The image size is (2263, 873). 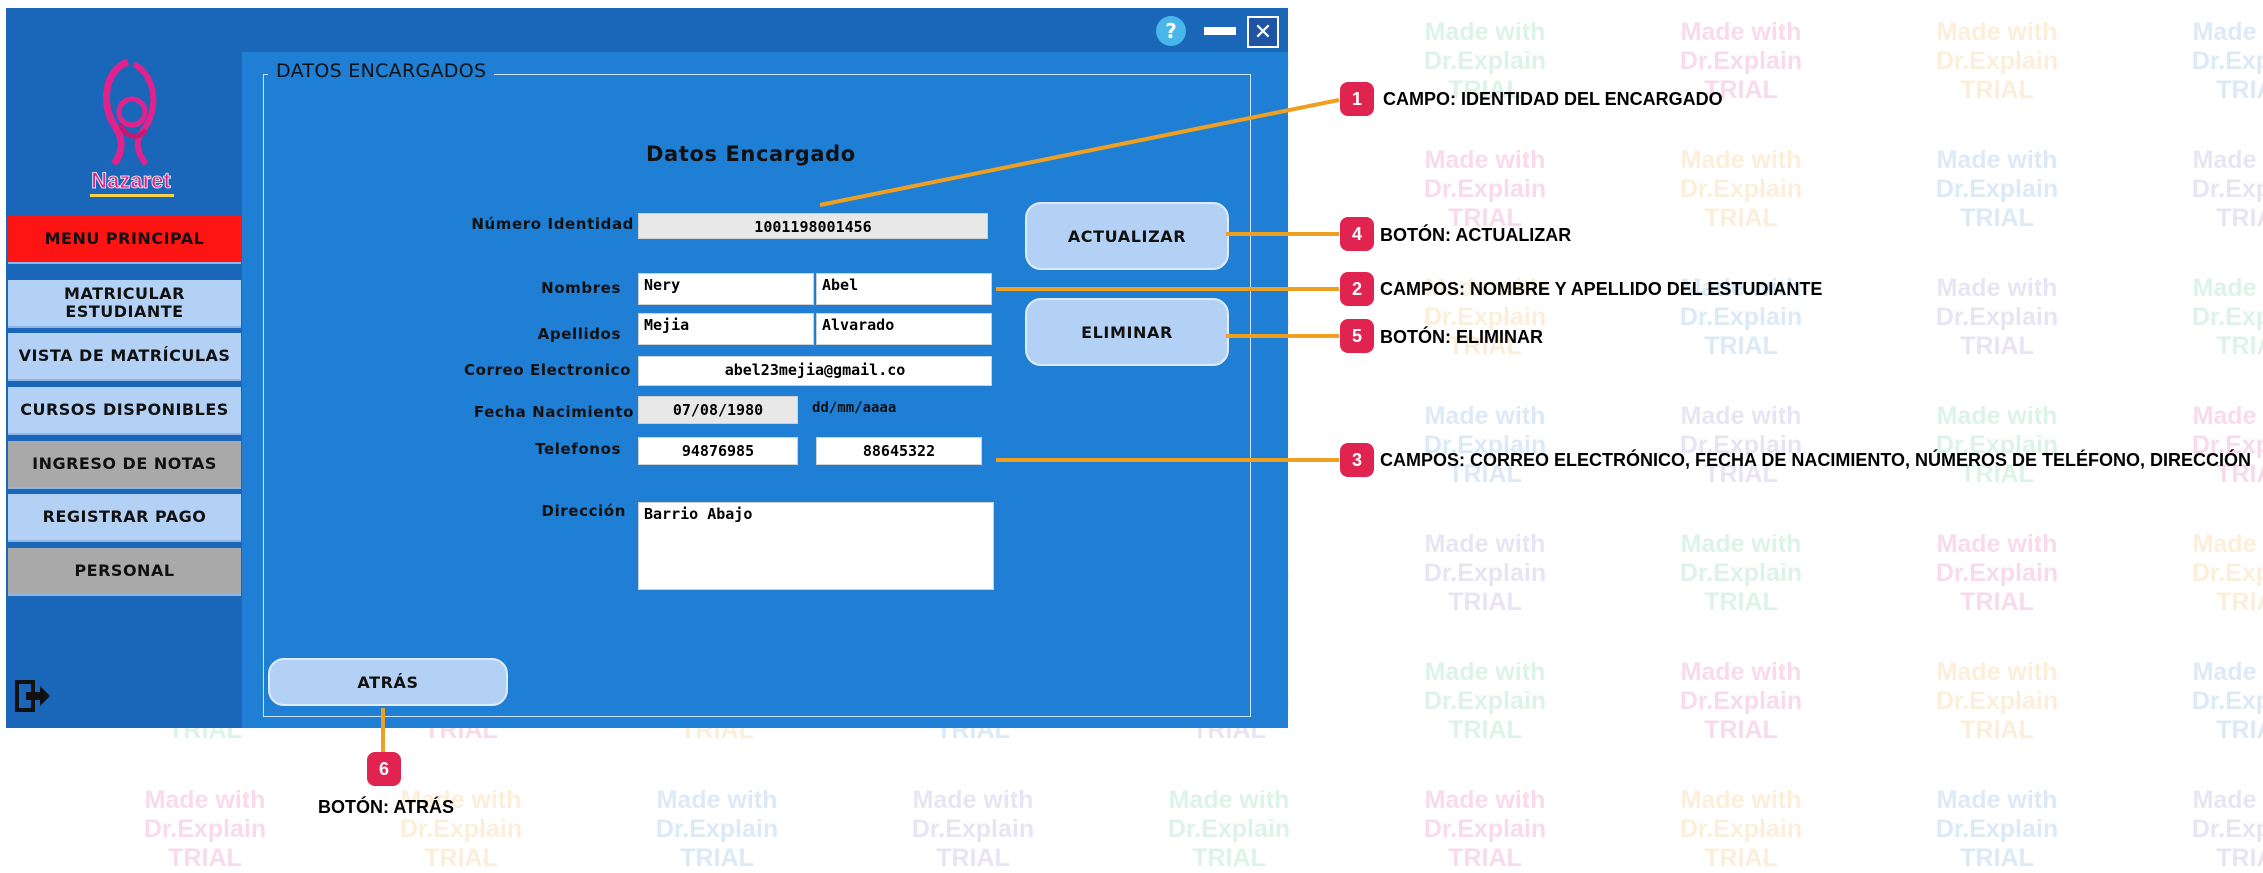 What do you see at coordinates (904, 329) in the screenshot?
I see `apellido2-field: Alvarado` at bounding box center [904, 329].